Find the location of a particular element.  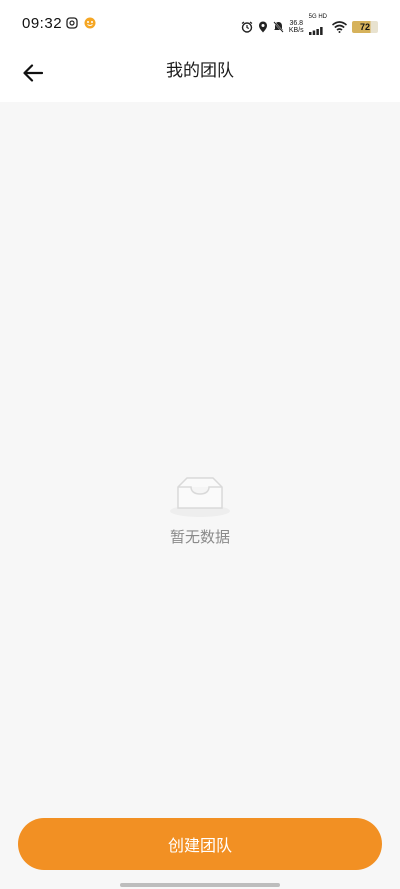

mute-icon is located at coordinates (278, 26).